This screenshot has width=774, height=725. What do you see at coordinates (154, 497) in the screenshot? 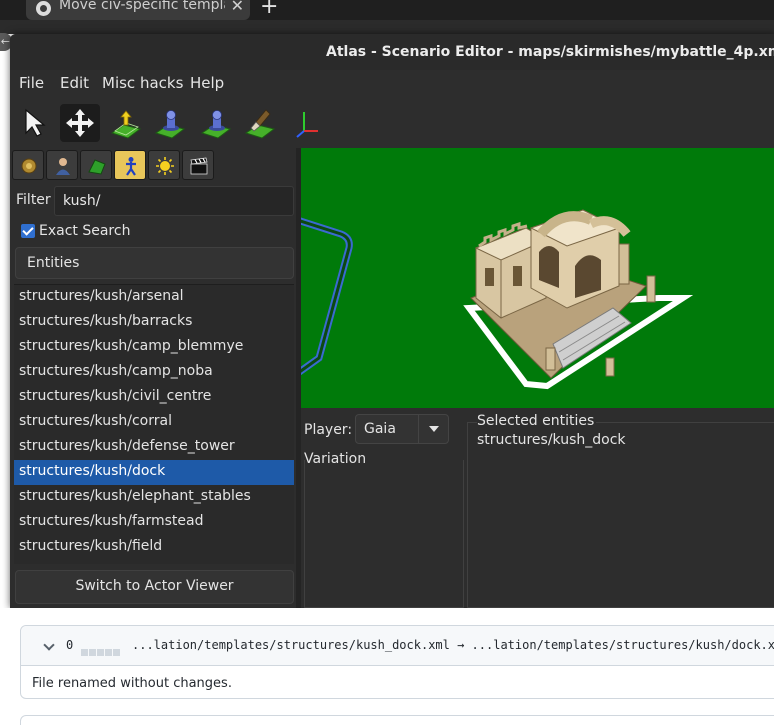
I see `entity-list-item: structures/kush/elephant_stables` at bounding box center [154, 497].